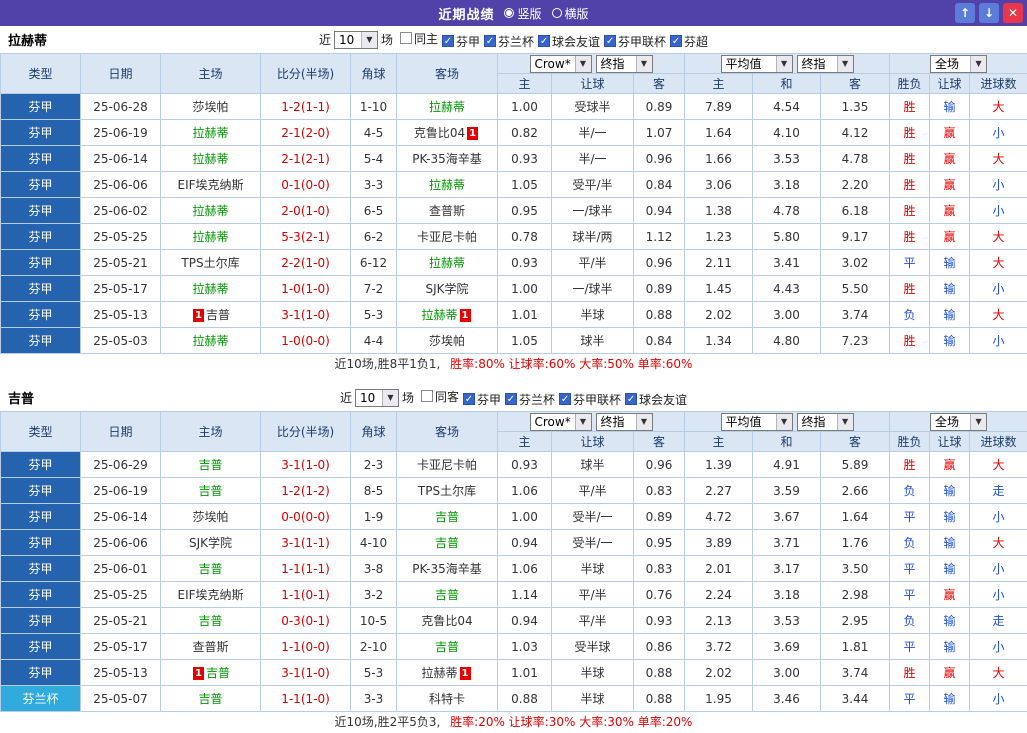 The height and width of the screenshot is (733, 1027). I want to click on section-header-bar: 吉普 近 10 ▼ 场 同客✓芬甲✓芬兰杯✓芬甲联杯✓球会友谊, so click(513, 397).